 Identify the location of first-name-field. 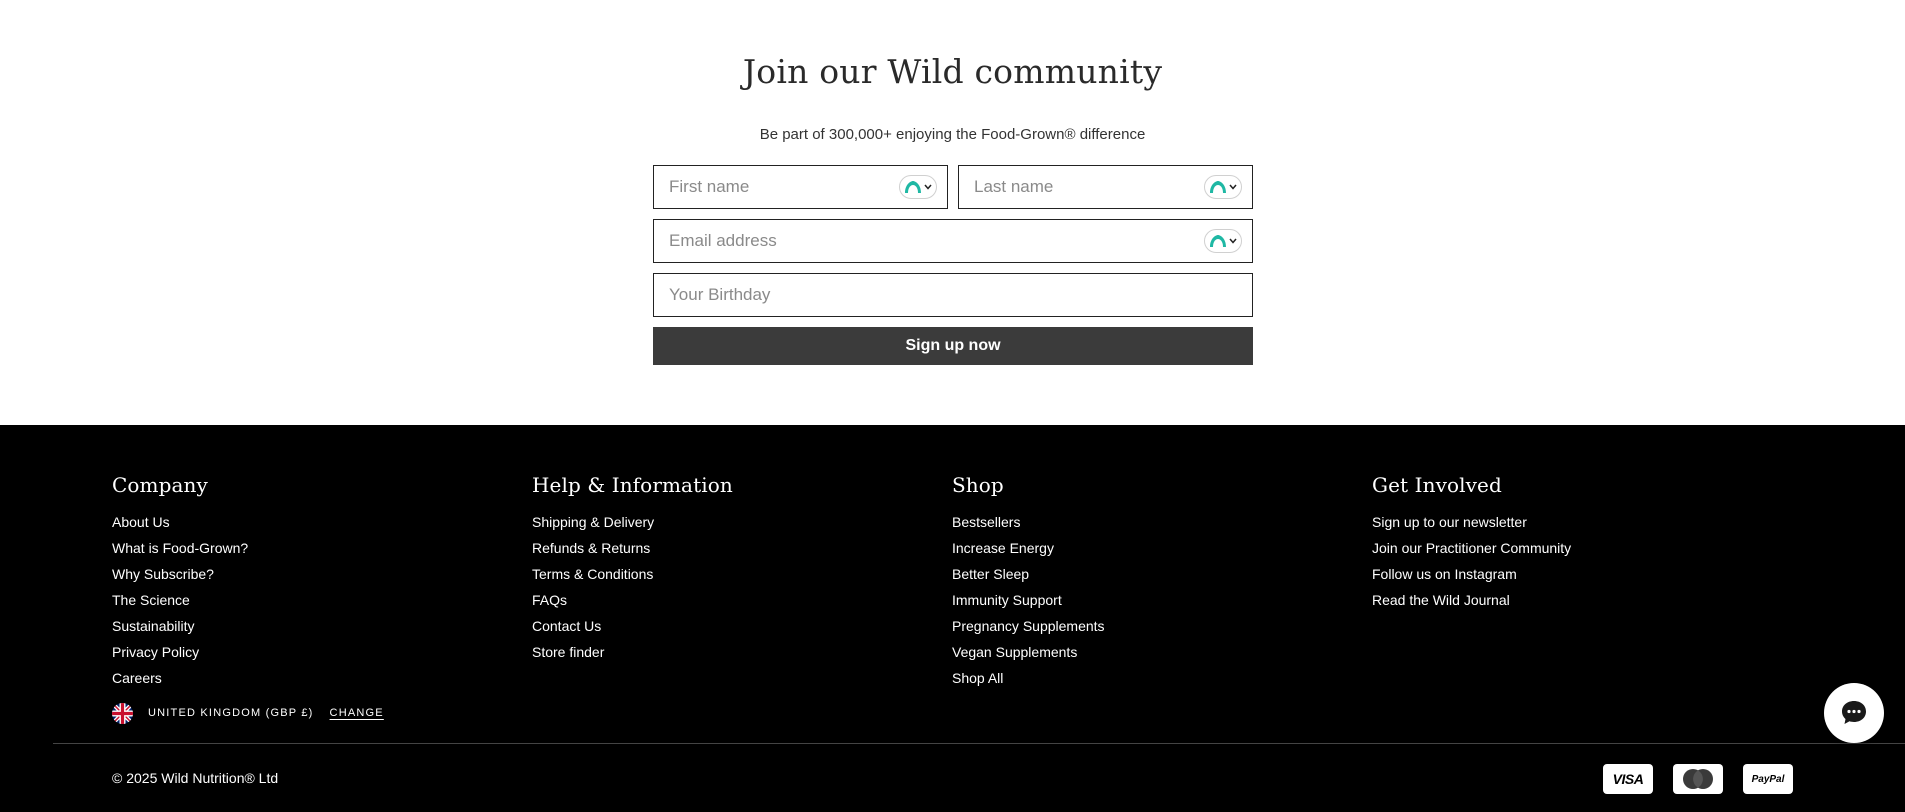
(800, 187).